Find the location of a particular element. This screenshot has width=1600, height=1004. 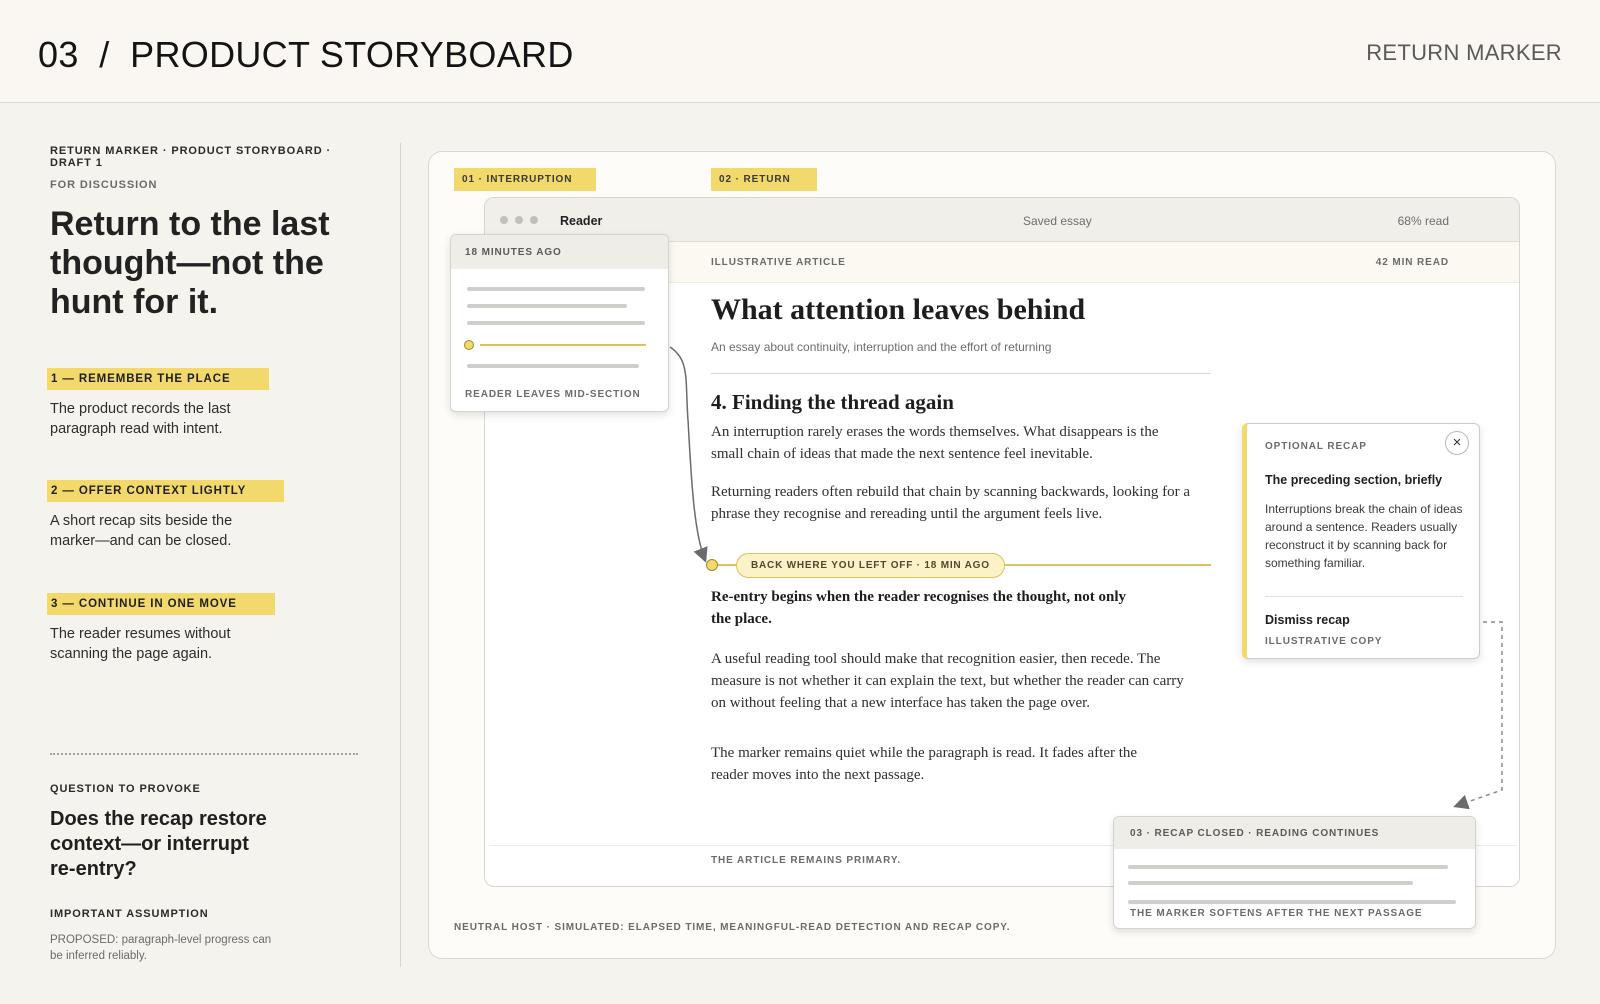

interruption-to-marker-arrow is located at coordinates (688, 454).